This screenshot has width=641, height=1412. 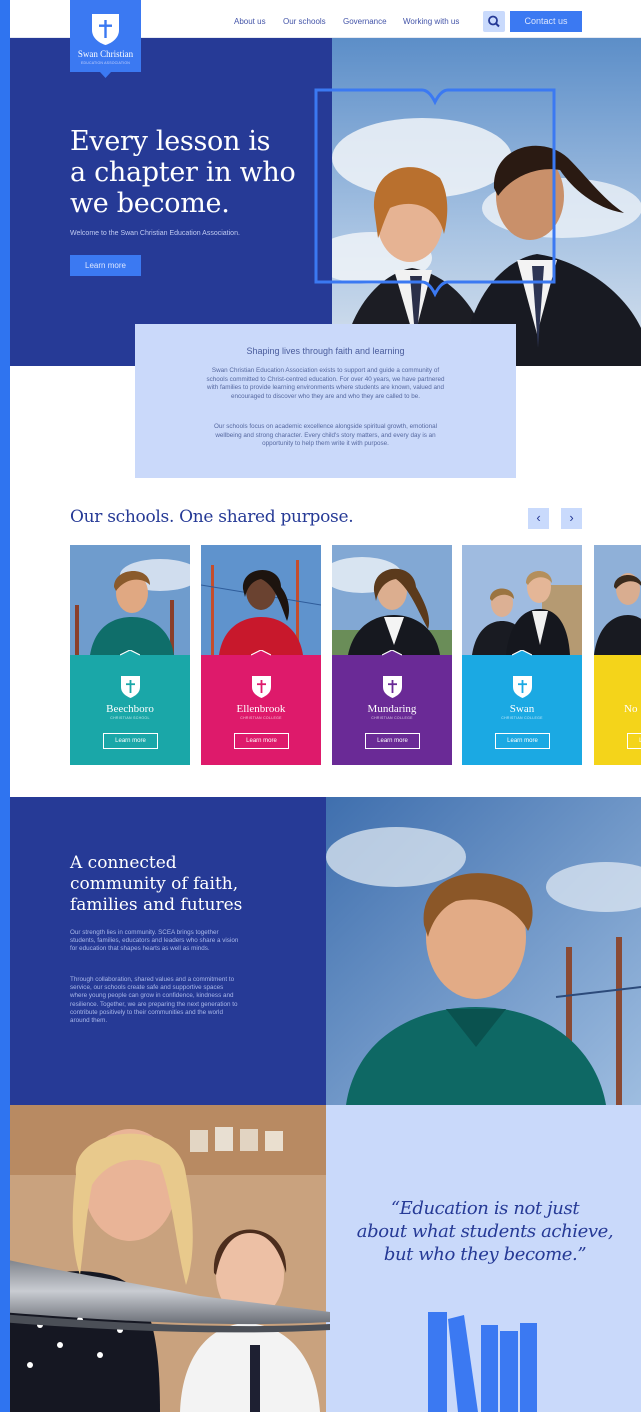 I want to click on nav-working-with-us: Working with us, so click(x=431, y=21).